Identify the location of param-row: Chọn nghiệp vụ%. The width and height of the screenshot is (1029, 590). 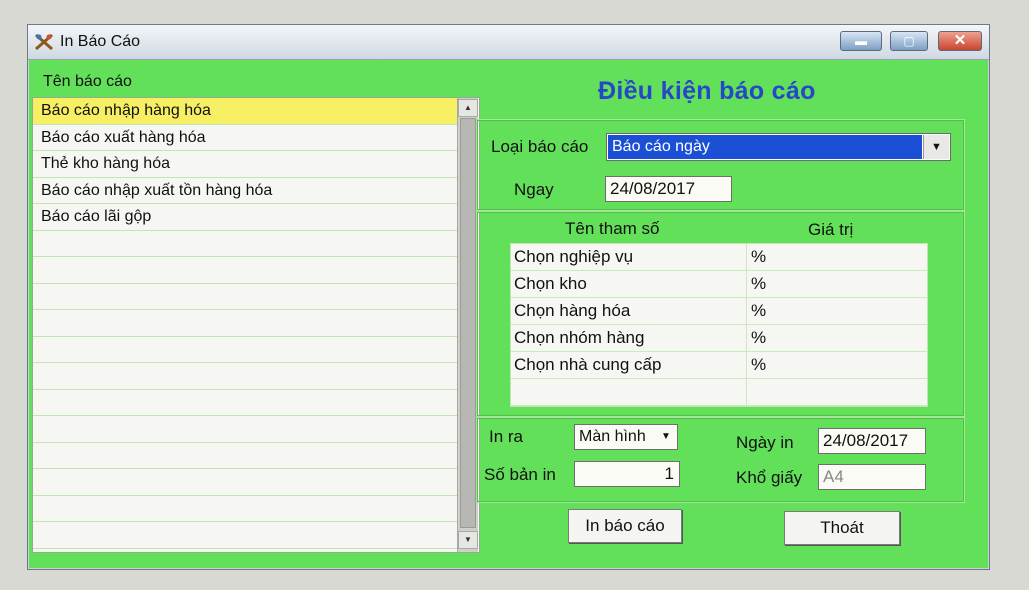
(719, 257).